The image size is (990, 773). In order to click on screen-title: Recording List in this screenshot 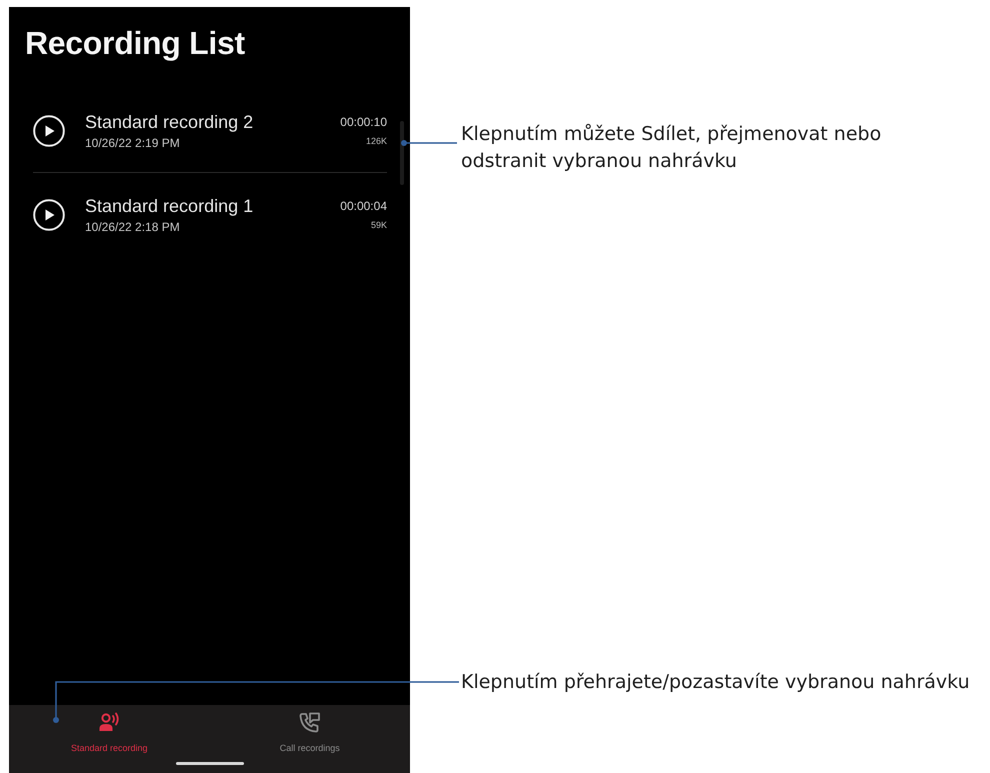, I will do `click(134, 43)`.